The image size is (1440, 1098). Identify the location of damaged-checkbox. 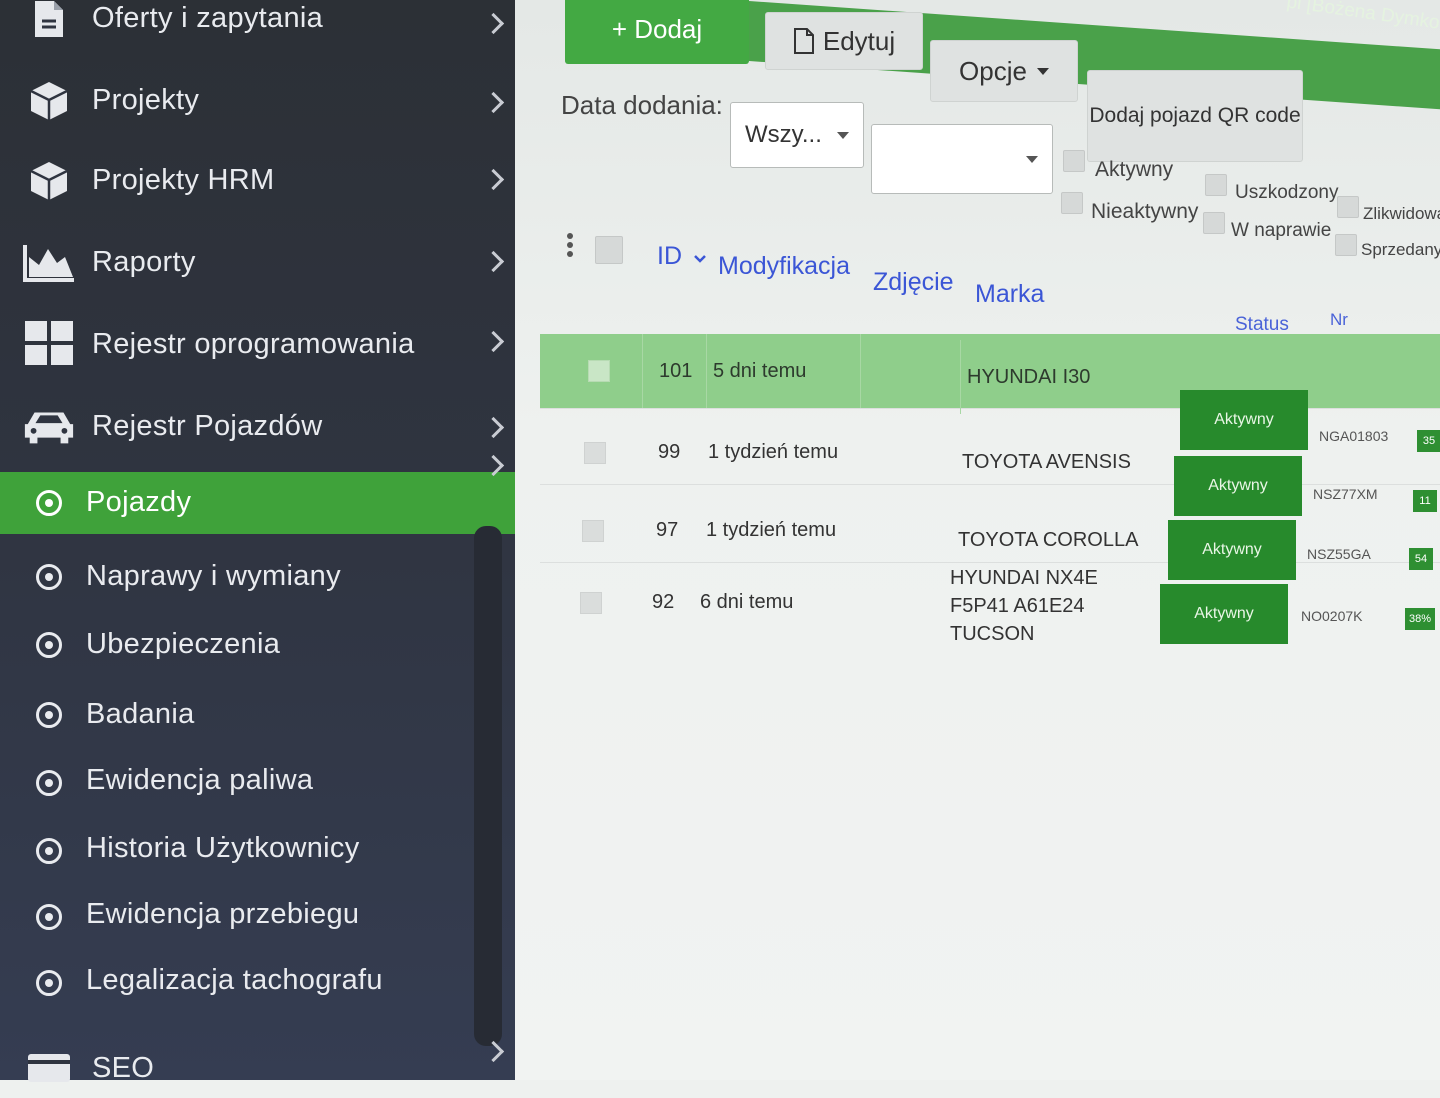
(1216, 185).